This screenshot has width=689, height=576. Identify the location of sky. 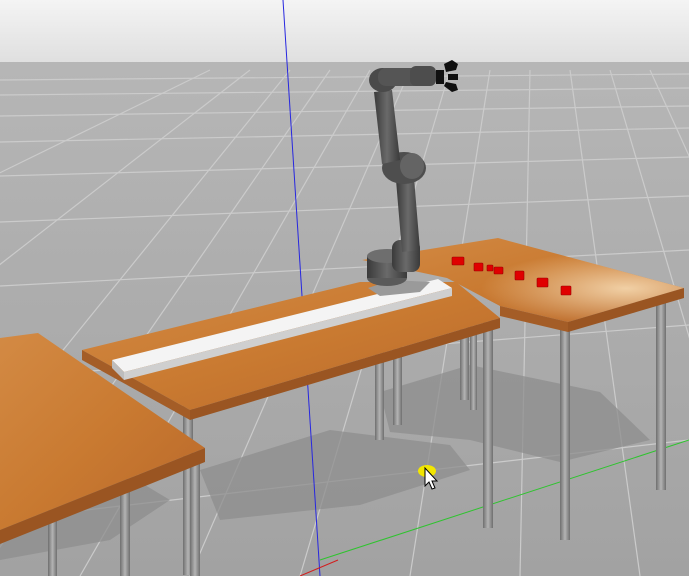
(344, 33).